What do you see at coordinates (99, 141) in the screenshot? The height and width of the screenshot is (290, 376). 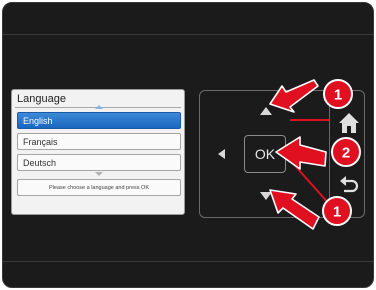 I see `language-option-francais: Français` at bounding box center [99, 141].